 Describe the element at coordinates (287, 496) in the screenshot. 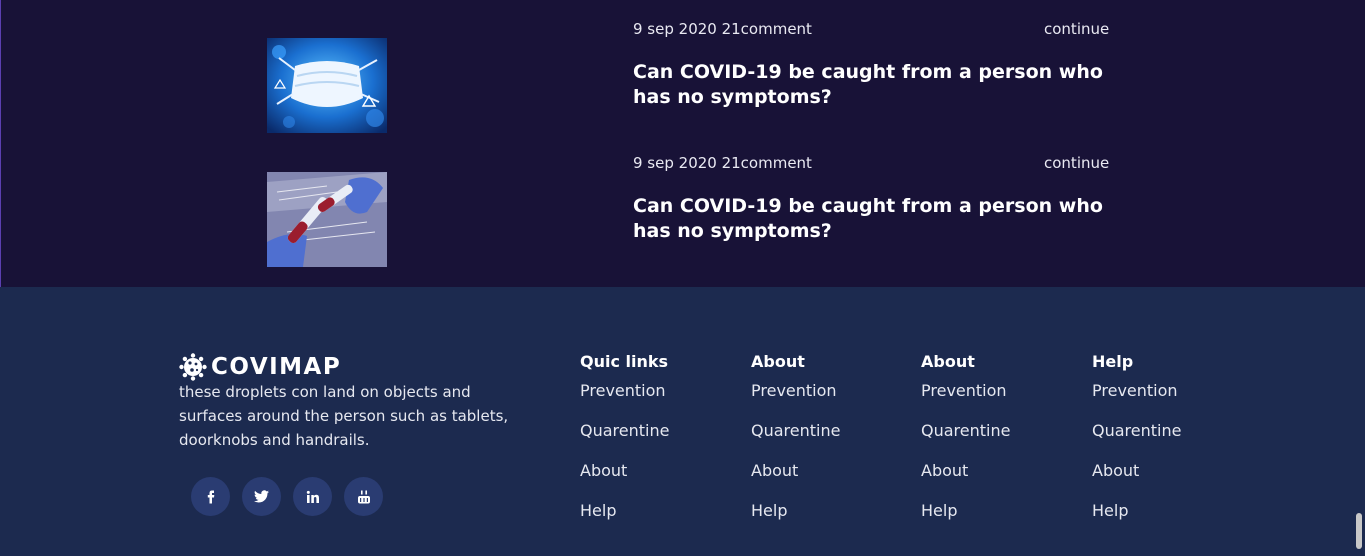

I see `social-links` at that location.